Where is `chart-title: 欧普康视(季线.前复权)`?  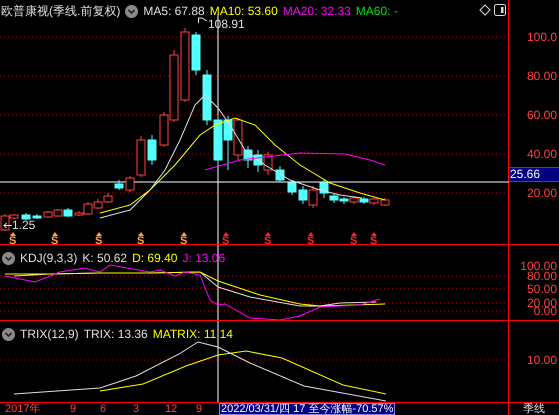
chart-title: 欧普康视(季线.前复权) is located at coordinates (60, 11).